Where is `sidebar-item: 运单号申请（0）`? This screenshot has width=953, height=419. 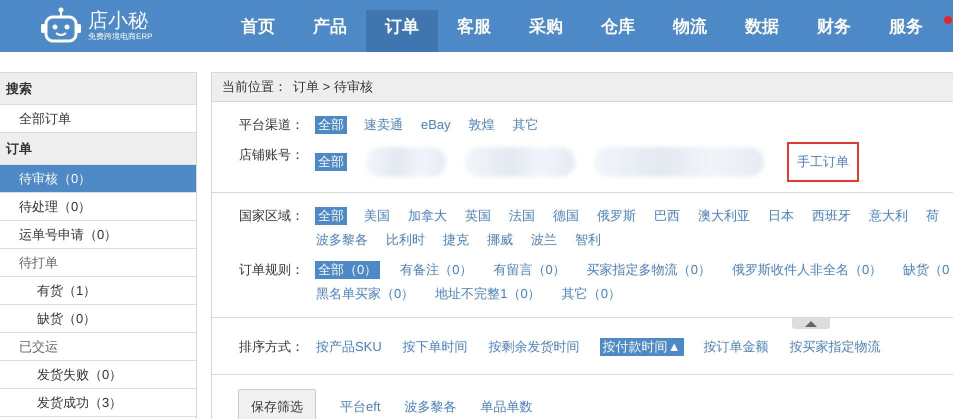 sidebar-item: 运单号申请（0） is located at coordinates (98, 235).